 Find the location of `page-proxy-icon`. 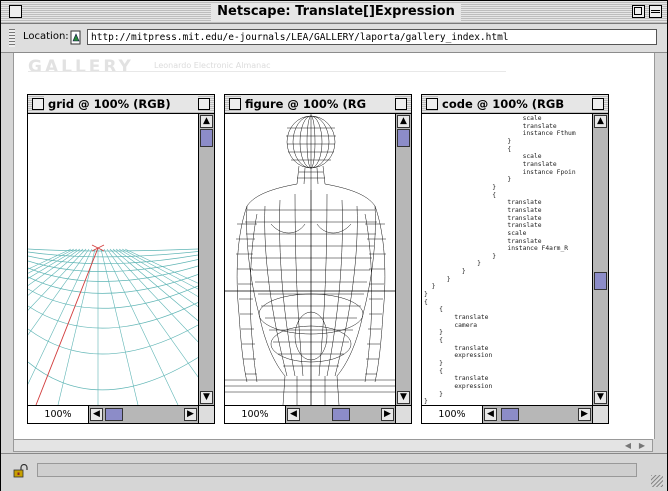

page-proxy-icon is located at coordinates (76, 38).